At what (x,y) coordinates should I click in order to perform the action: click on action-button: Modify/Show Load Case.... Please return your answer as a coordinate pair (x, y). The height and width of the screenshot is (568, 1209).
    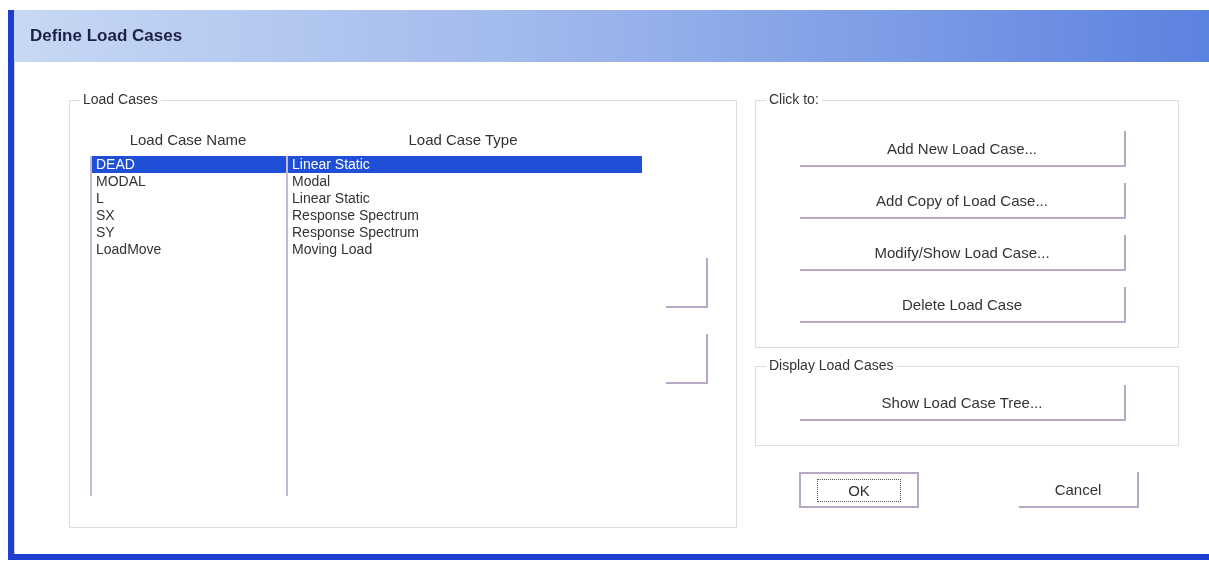
    Looking at the image, I should click on (963, 253).